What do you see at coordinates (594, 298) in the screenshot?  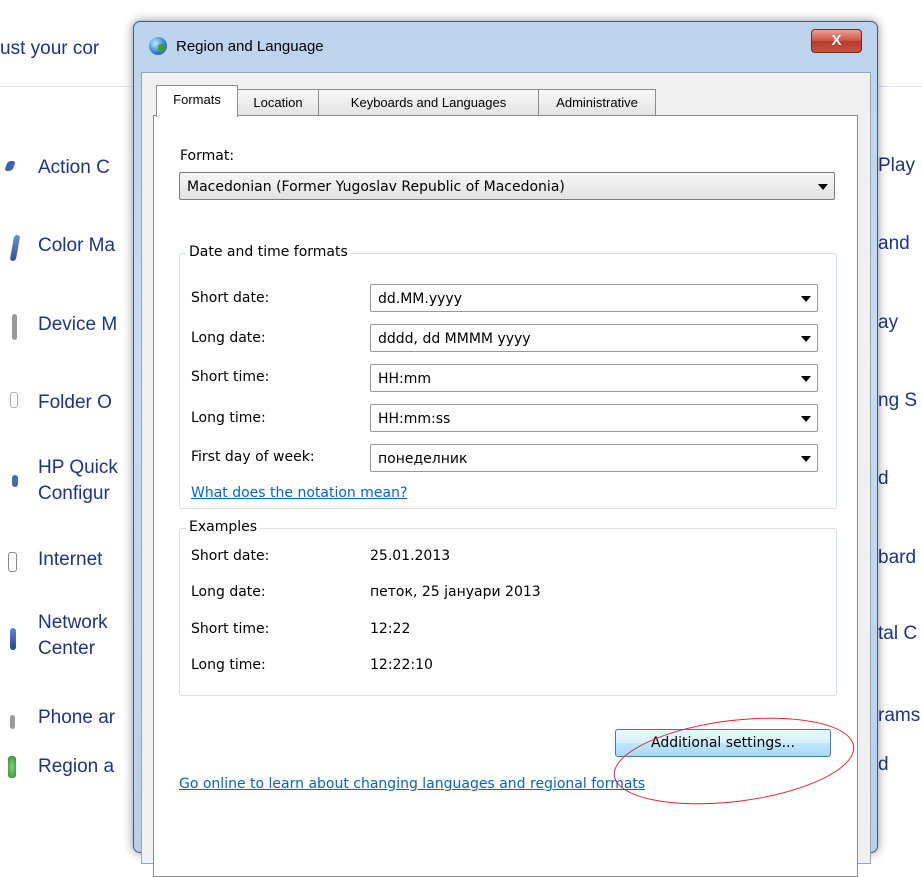 I see `short-date-dropdown: dd.MM.yyyy` at bounding box center [594, 298].